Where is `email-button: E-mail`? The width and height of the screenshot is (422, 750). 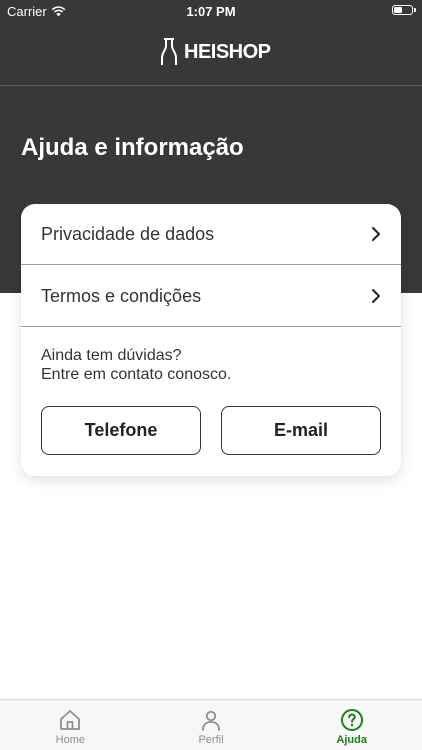
email-button: E-mail is located at coordinates (301, 430).